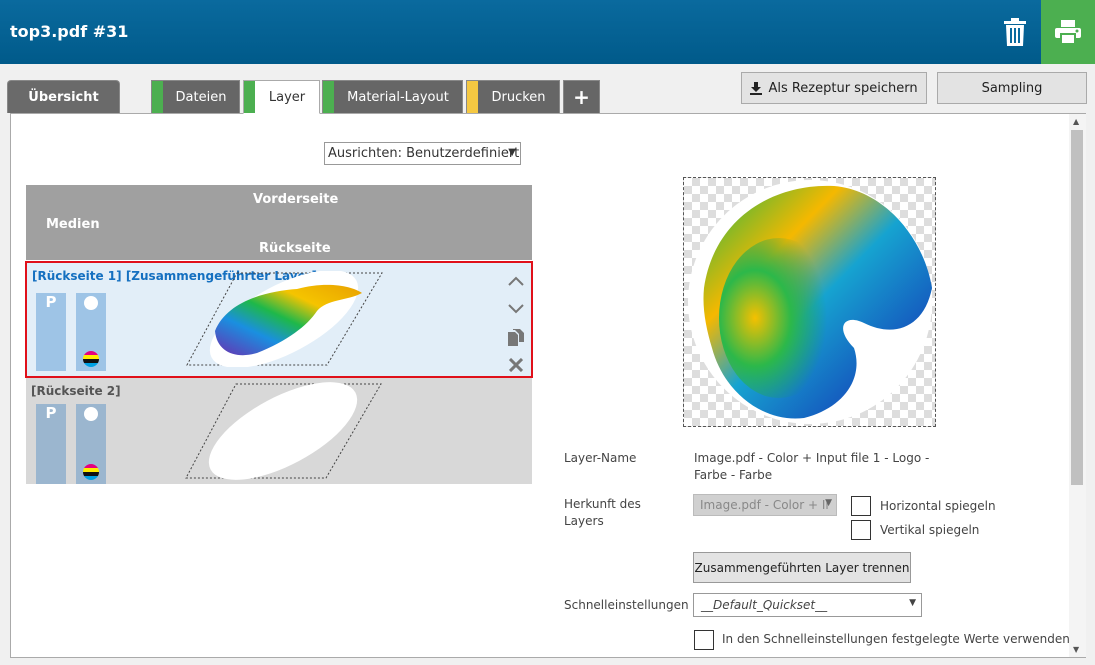  I want to click on close-icon, so click(516, 365).